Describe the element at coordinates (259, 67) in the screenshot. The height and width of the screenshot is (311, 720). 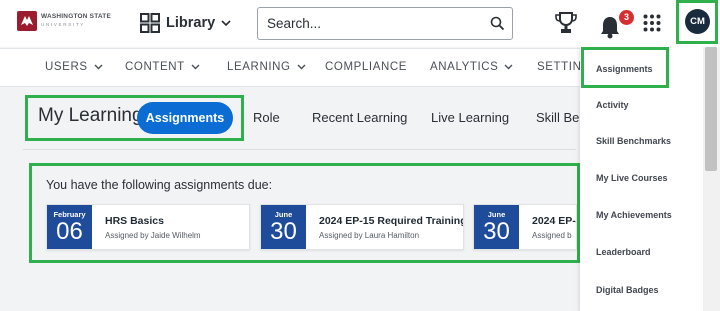
I see `nav-learning-label: LEARNING` at that location.